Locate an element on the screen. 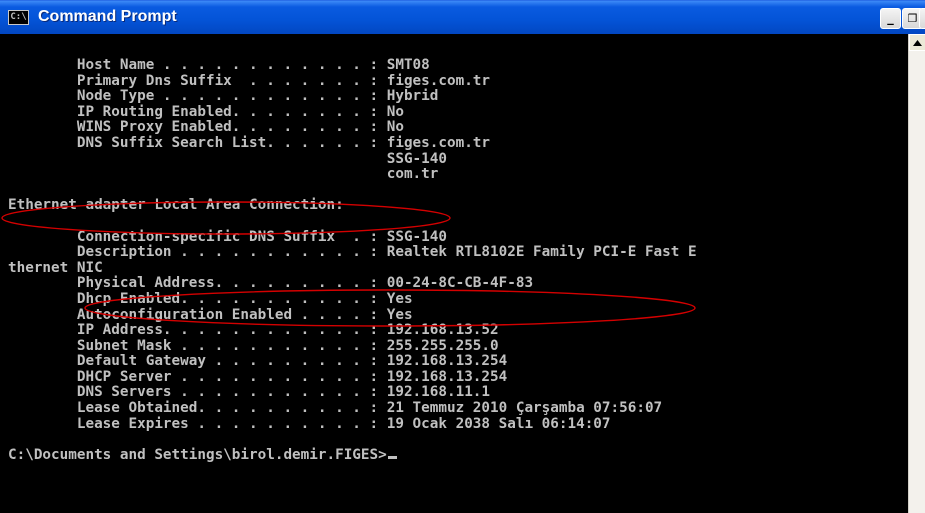 The width and height of the screenshot is (925, 513). console-line: thernet NIC is located at coordinates (55, 267).